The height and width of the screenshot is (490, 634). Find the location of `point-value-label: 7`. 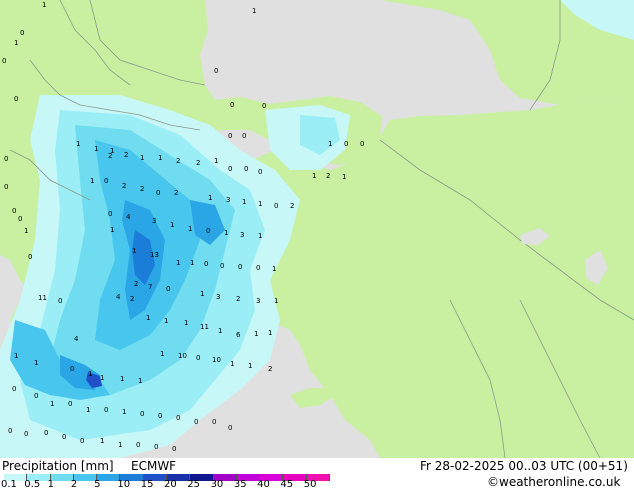

point-value-label: 7 is located at coordinates (150, 287).